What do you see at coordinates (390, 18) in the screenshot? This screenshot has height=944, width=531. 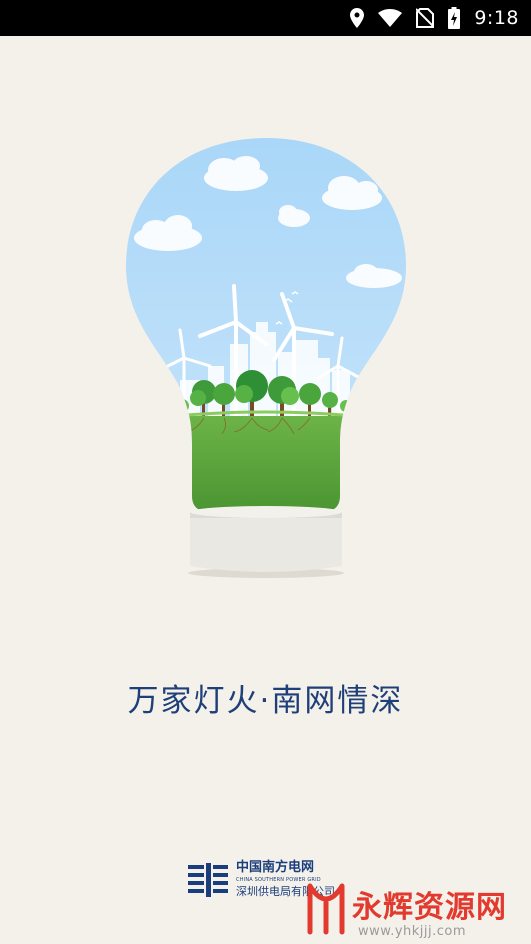 I see `wifi-icon` at bounding box center [390, 18].